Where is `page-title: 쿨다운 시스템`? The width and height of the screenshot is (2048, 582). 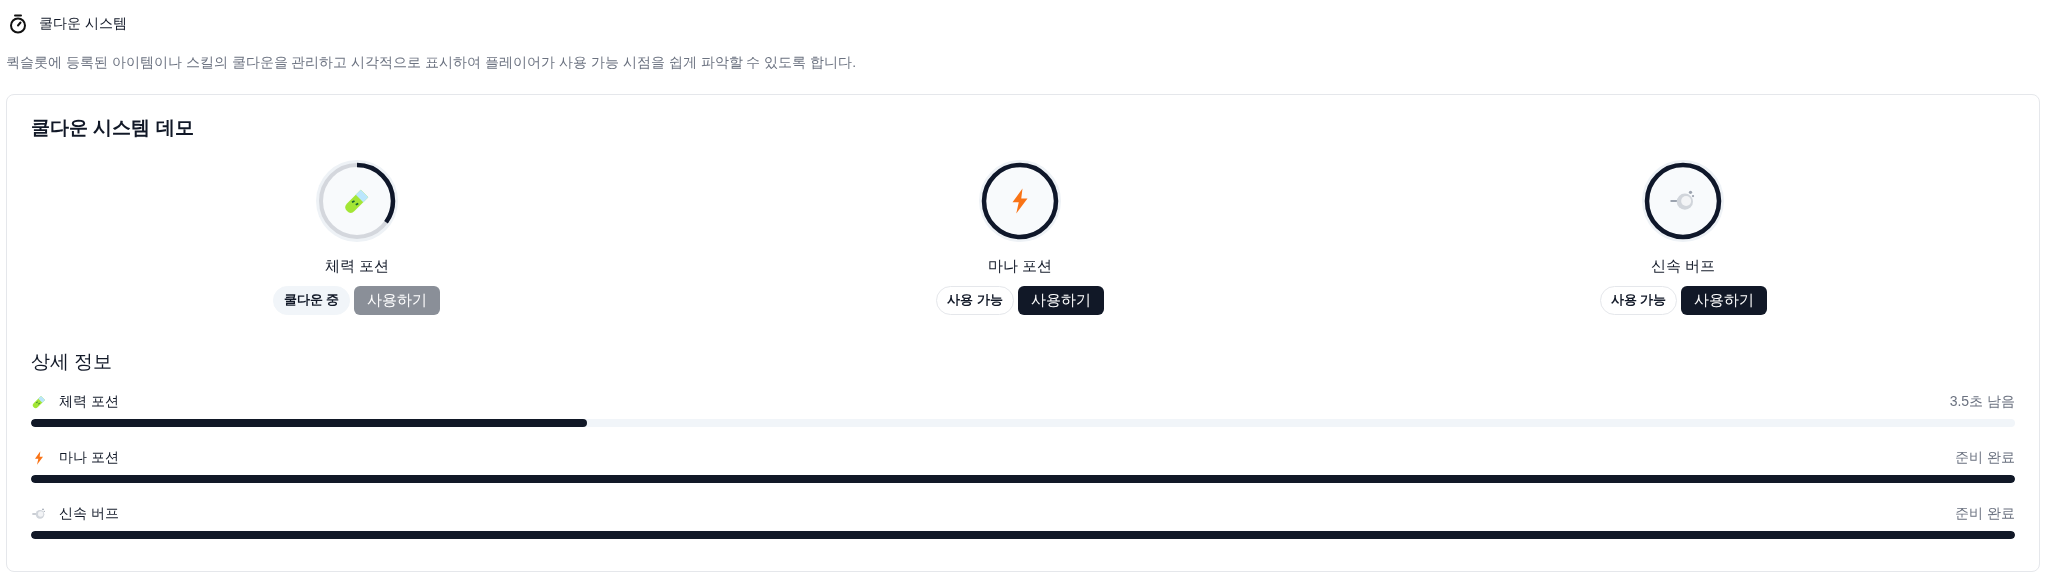
page-title: 쿨다운 시스템 is located at coordinates (83, 24).